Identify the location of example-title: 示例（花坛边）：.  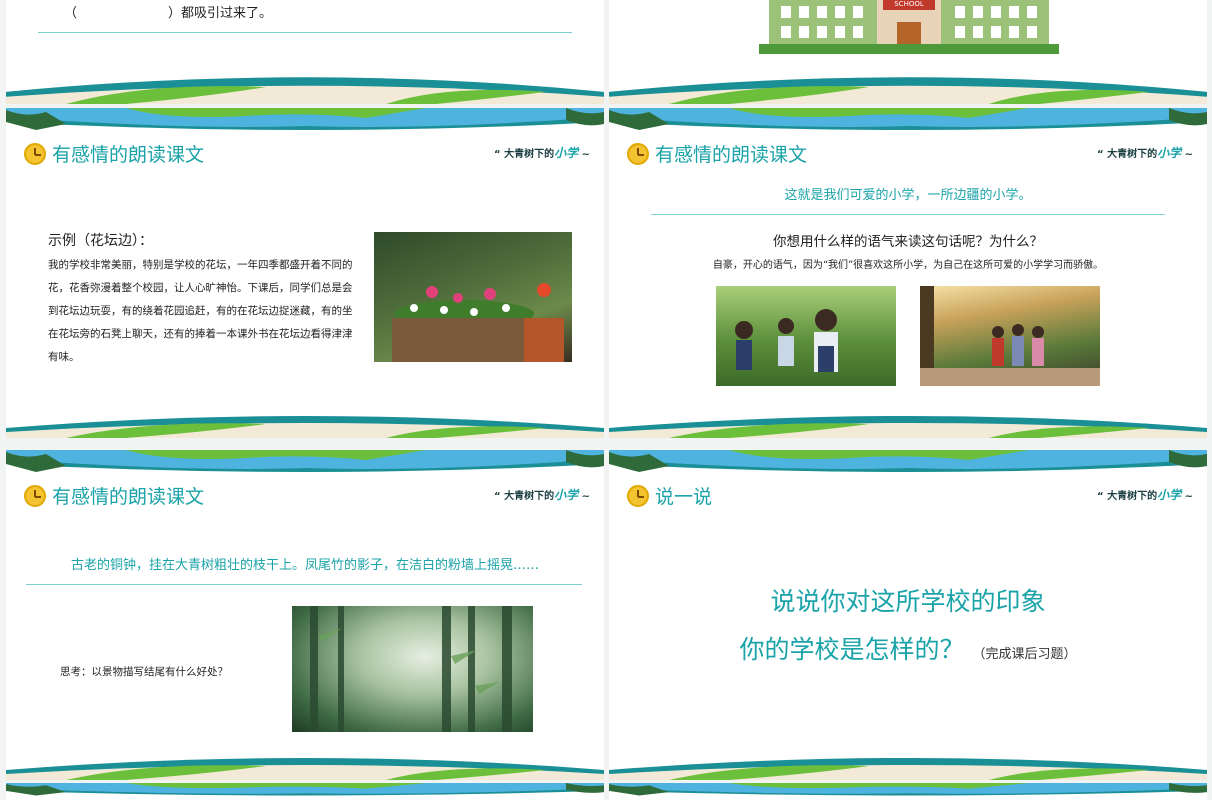
(100, 241).